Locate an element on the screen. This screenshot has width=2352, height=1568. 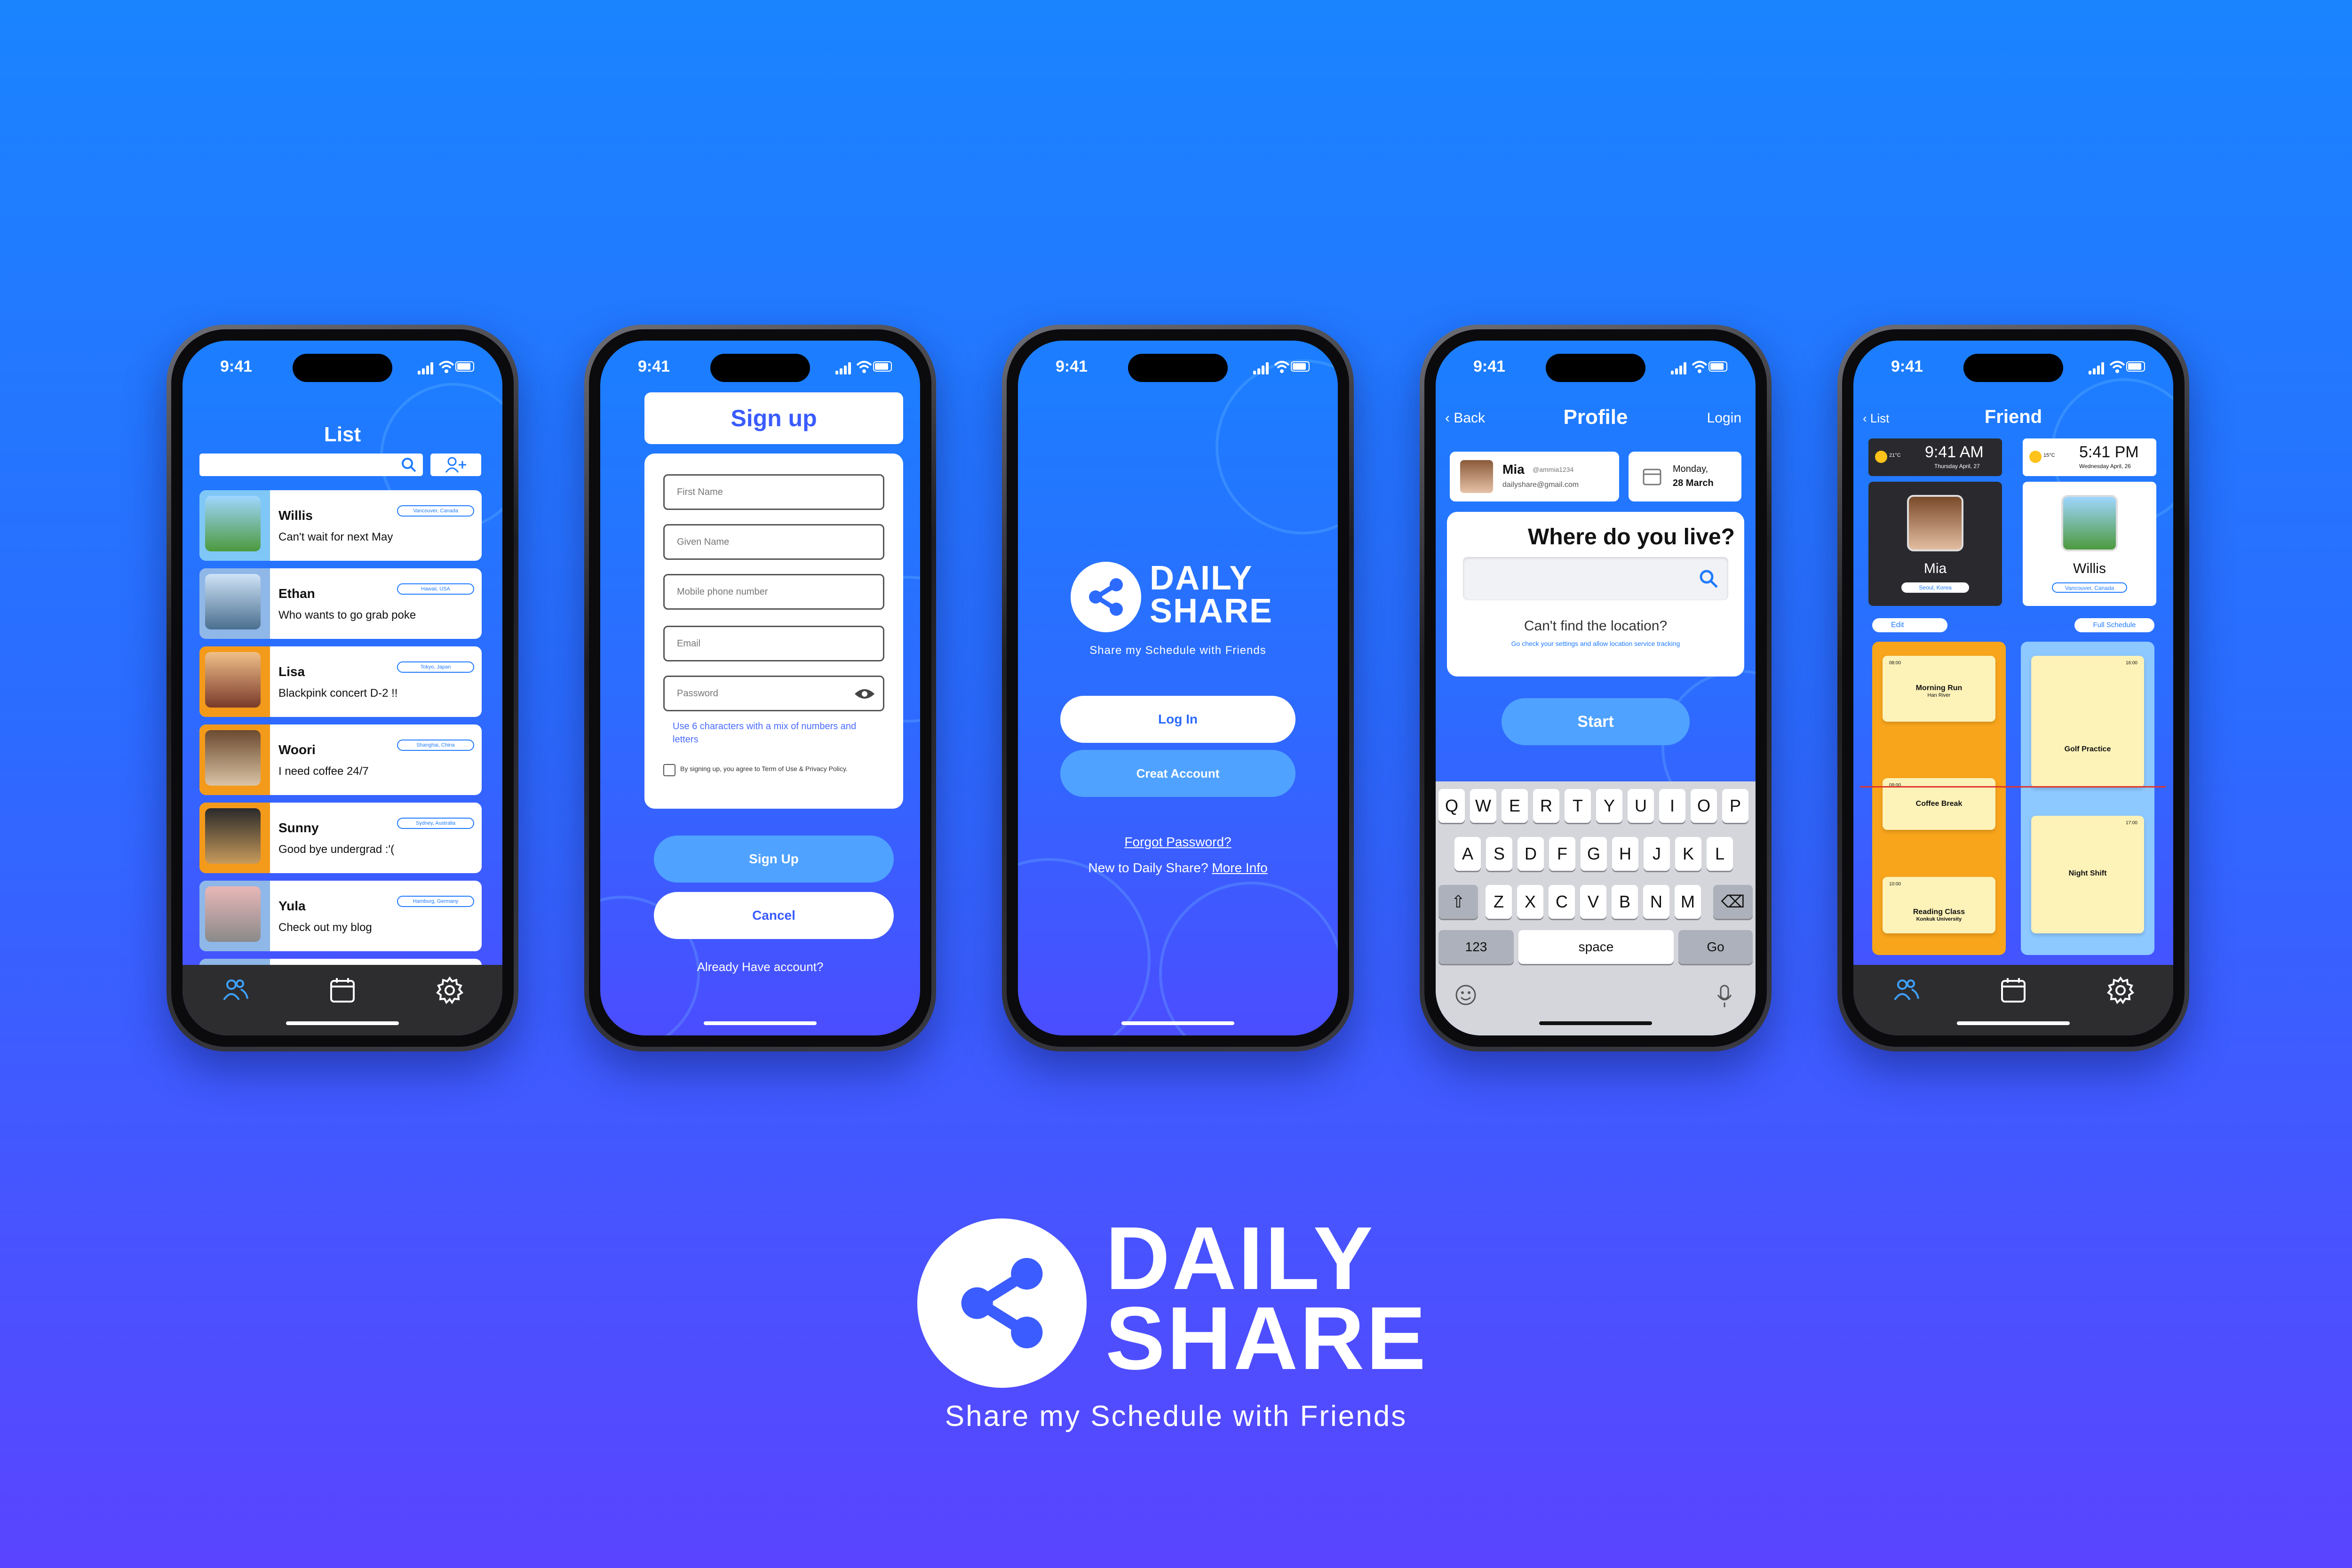
key-f: F is located at coordinates (1562, 854).